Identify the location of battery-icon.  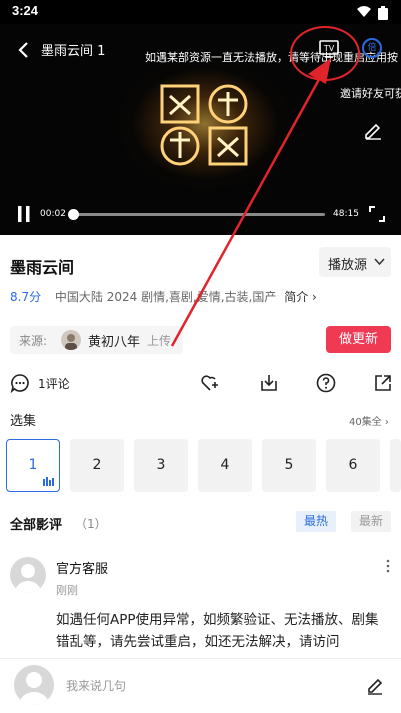
(383, 13).